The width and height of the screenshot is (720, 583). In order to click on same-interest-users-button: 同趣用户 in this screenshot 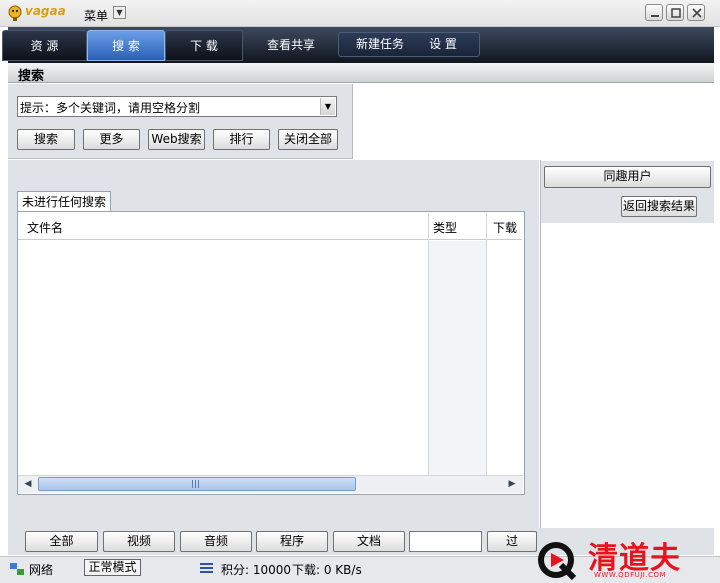, I will do `click(627, 177)`.